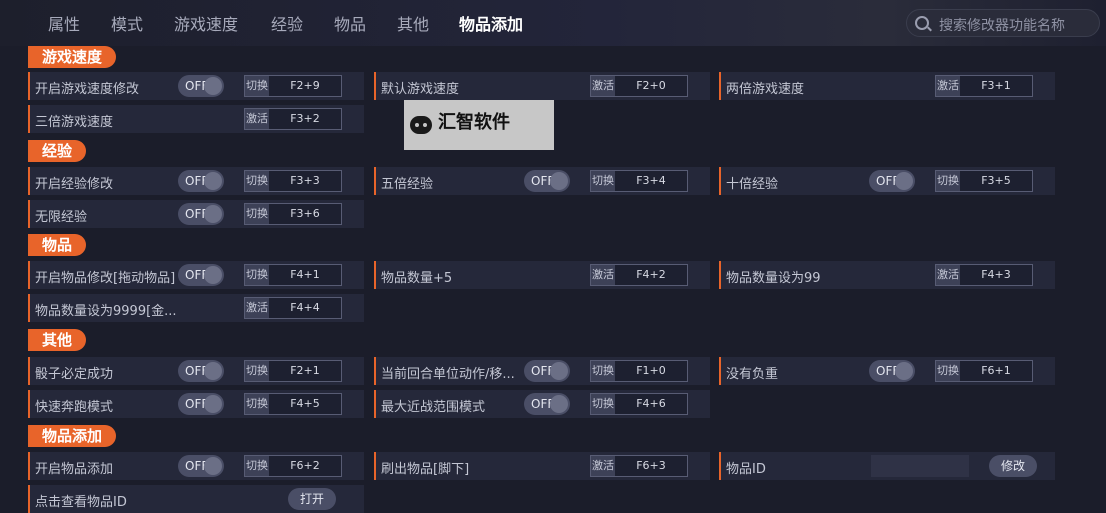  What do you see at coordinates (922, 23) in the screenshot?
I see `search-icon` at bounding box center [922, 23].